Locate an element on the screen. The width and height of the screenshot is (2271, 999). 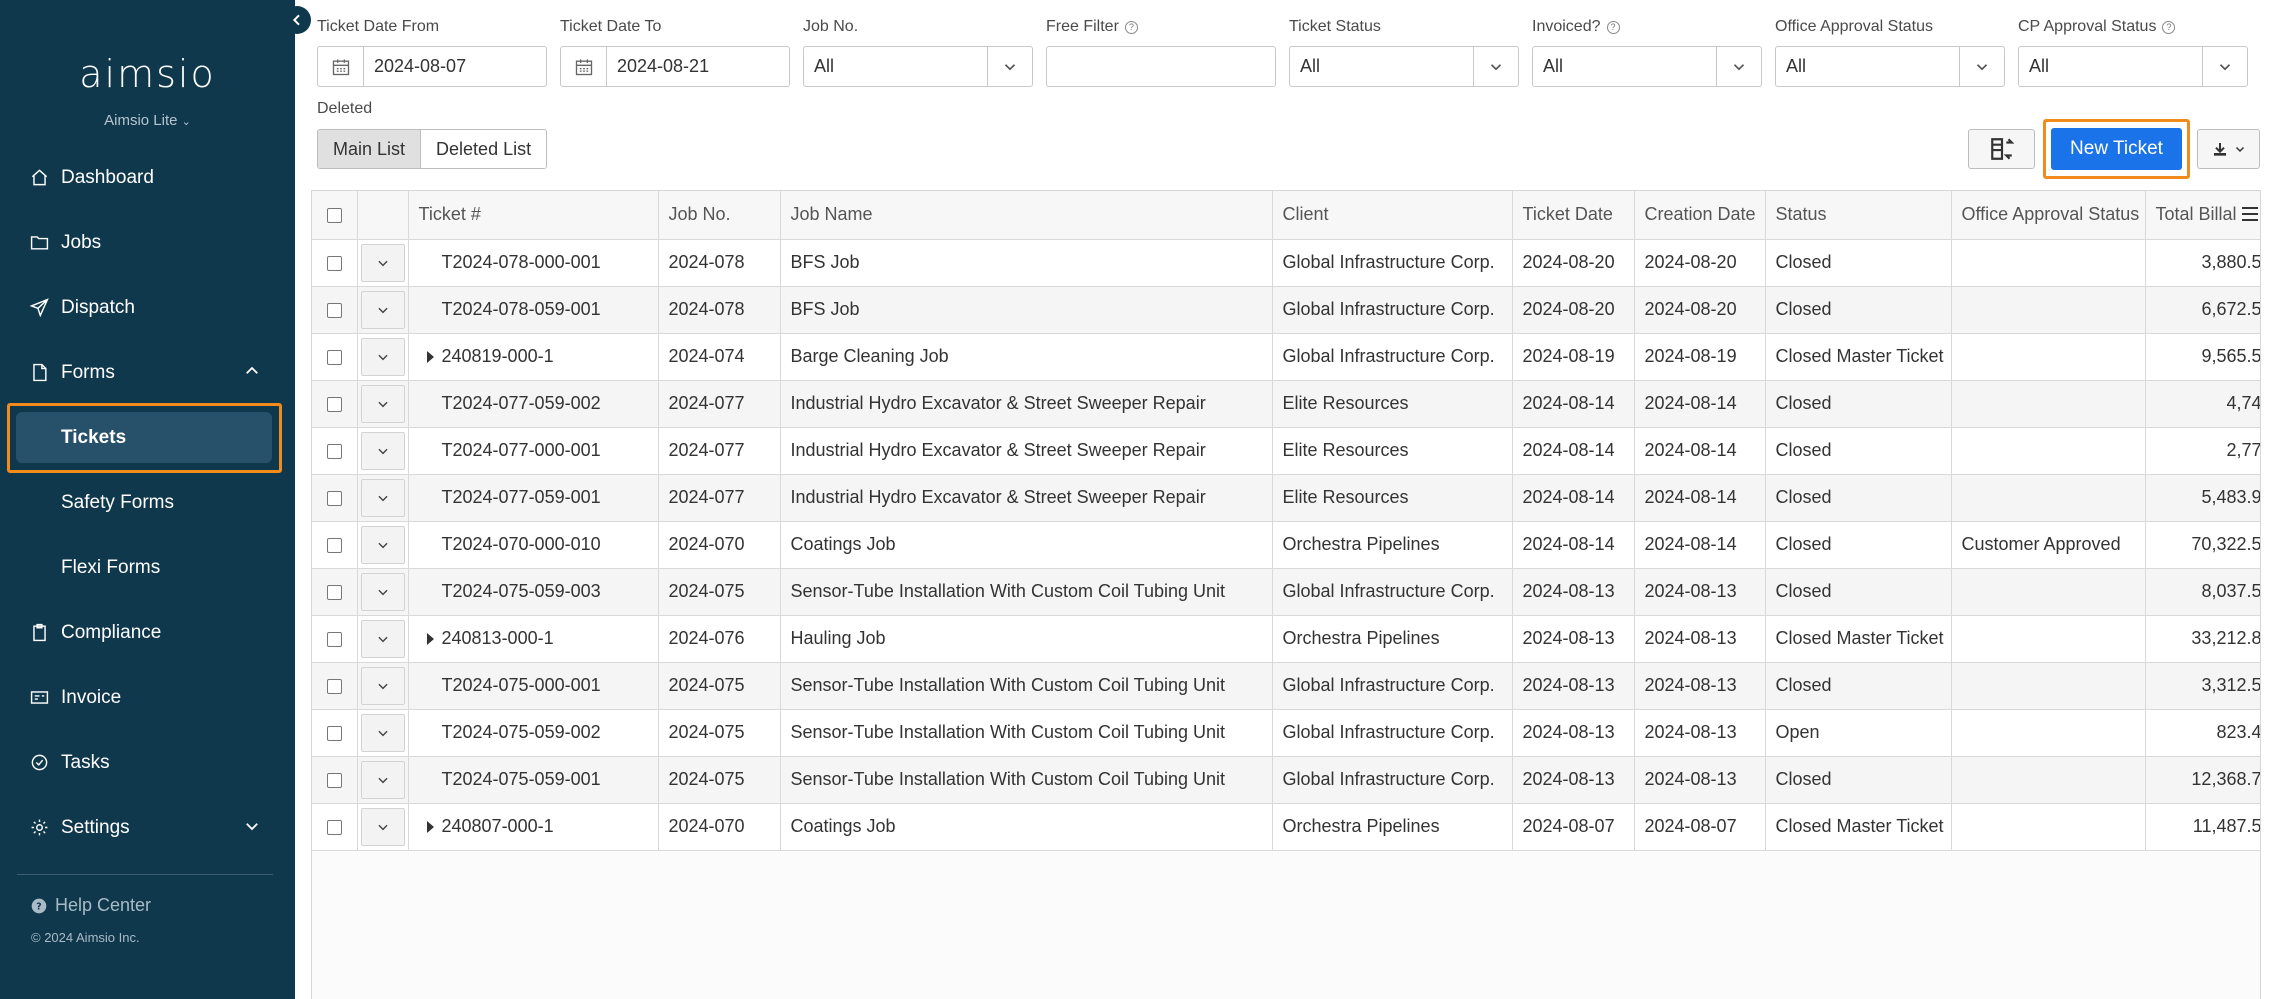
free-filter-input is located at coordinates (1161, 66).